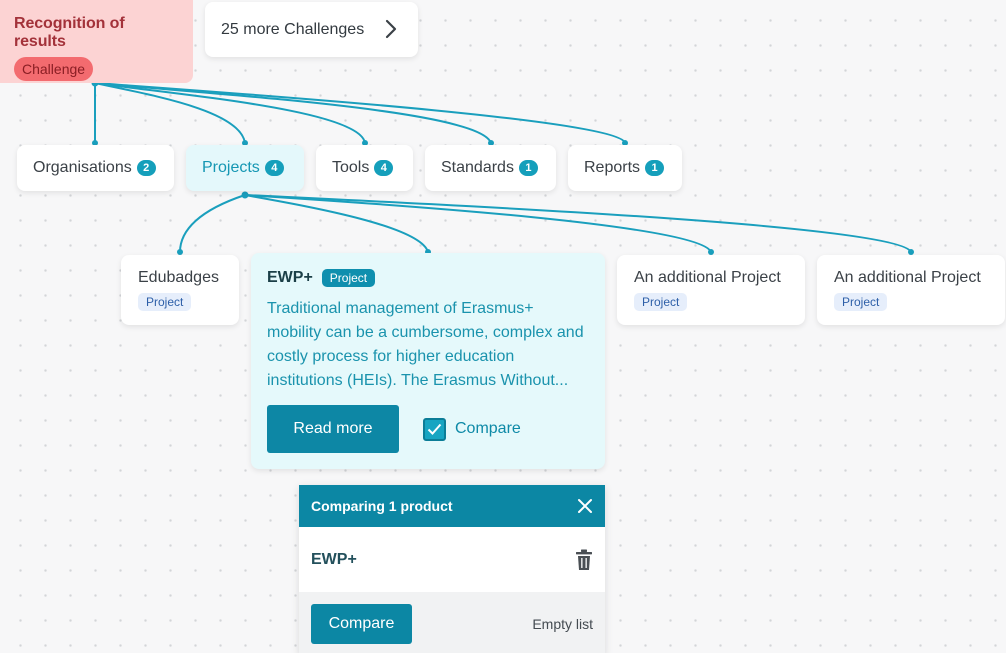 The width and height of the screenshot is (1006, 653). Describe the element at coordinates (452, 559) in the screenshot. I see `compare-item: EWP+` at that location.